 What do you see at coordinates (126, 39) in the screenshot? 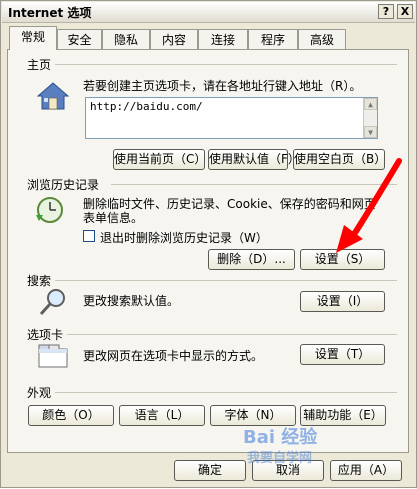
I see `tab-privacy: 隐私` at bounding box center [126, 39].